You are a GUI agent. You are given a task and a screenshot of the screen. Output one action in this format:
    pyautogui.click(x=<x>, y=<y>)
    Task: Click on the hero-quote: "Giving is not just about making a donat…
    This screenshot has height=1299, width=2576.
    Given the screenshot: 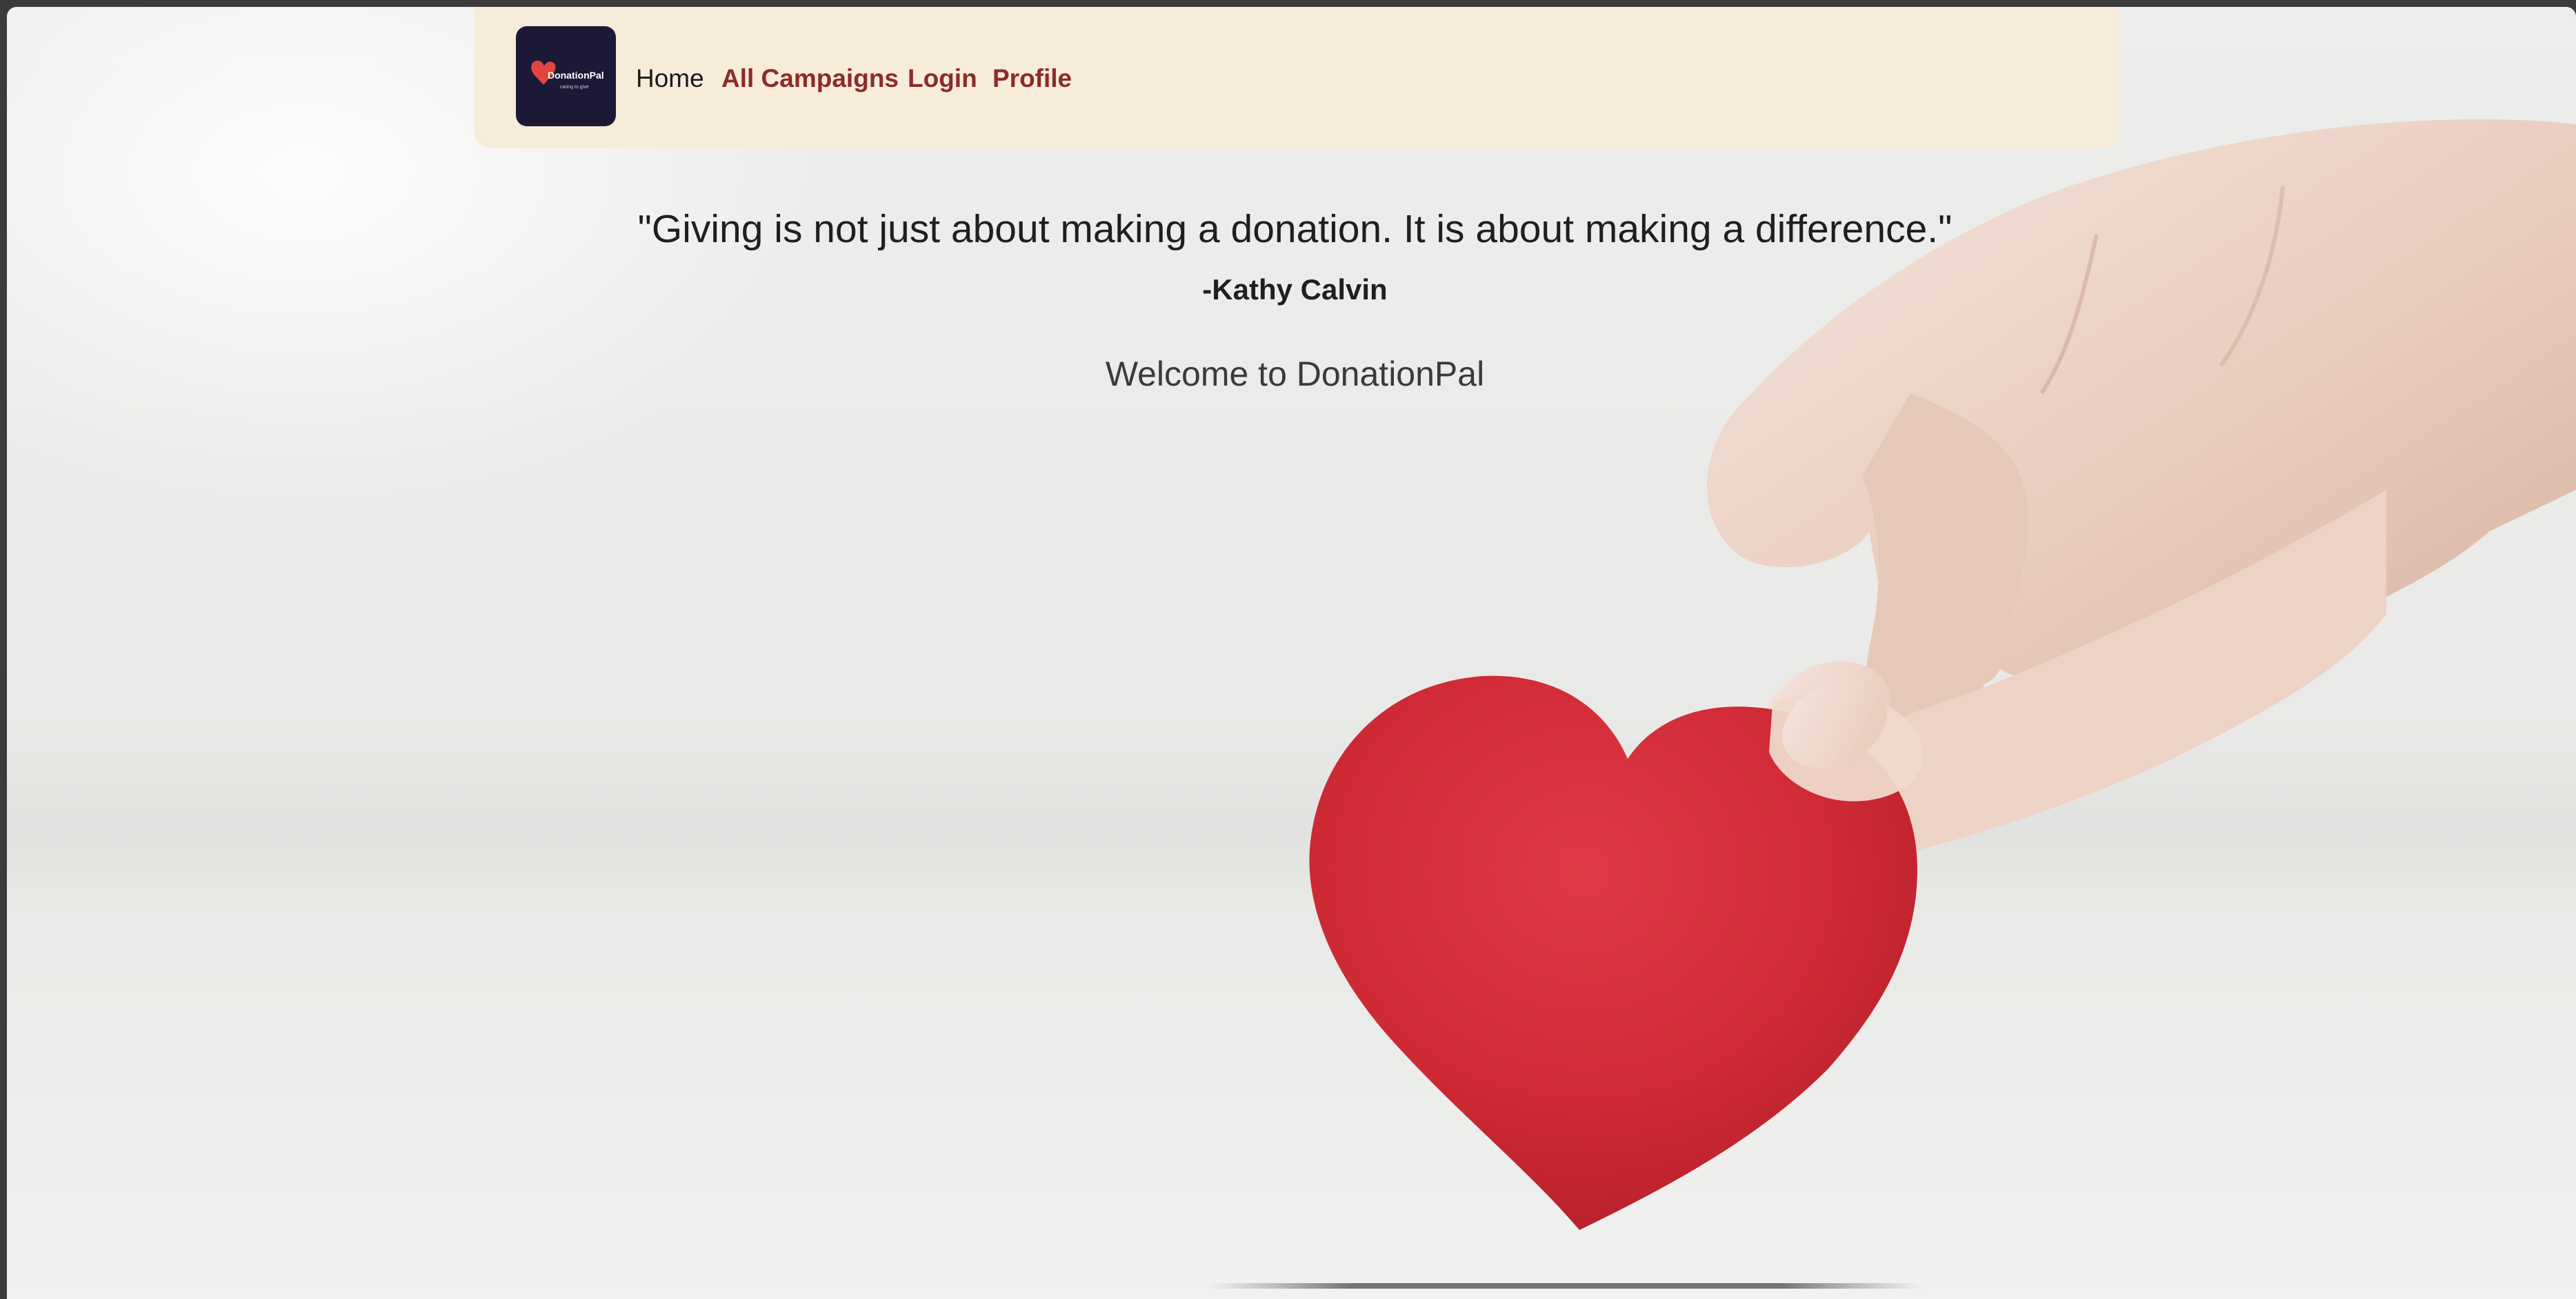 What is the action you would take?
    pyautogui.click(x=1295, y=229)
    